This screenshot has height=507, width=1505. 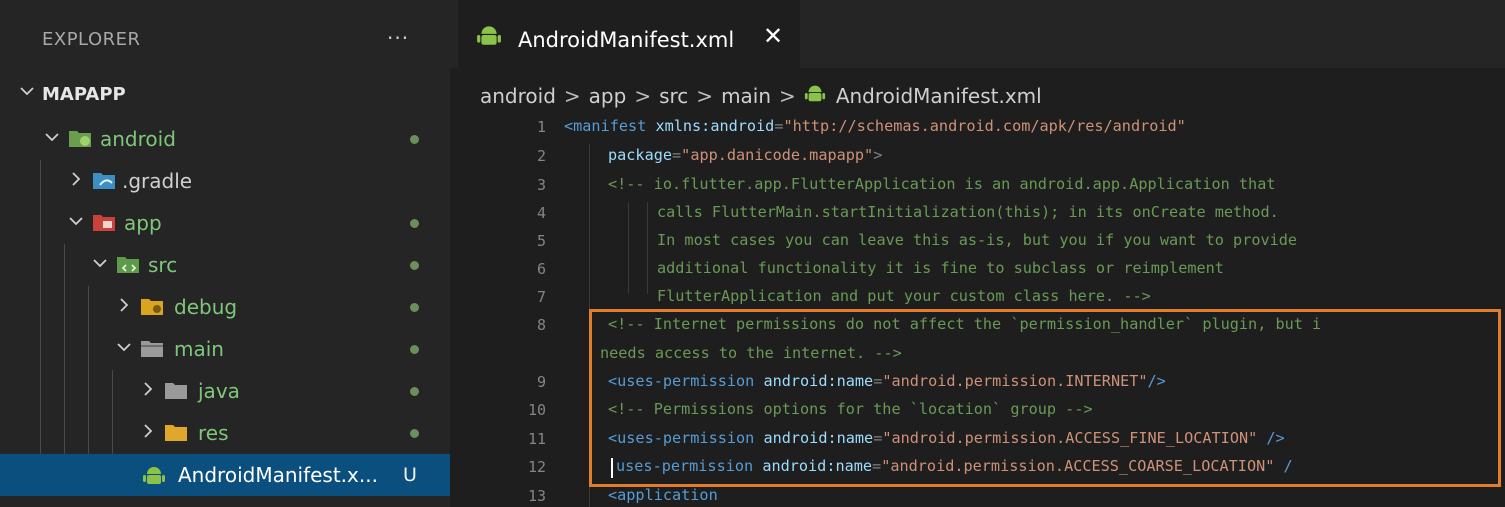 I want to click on code-line-13: <application, so click(x=663, y=495).